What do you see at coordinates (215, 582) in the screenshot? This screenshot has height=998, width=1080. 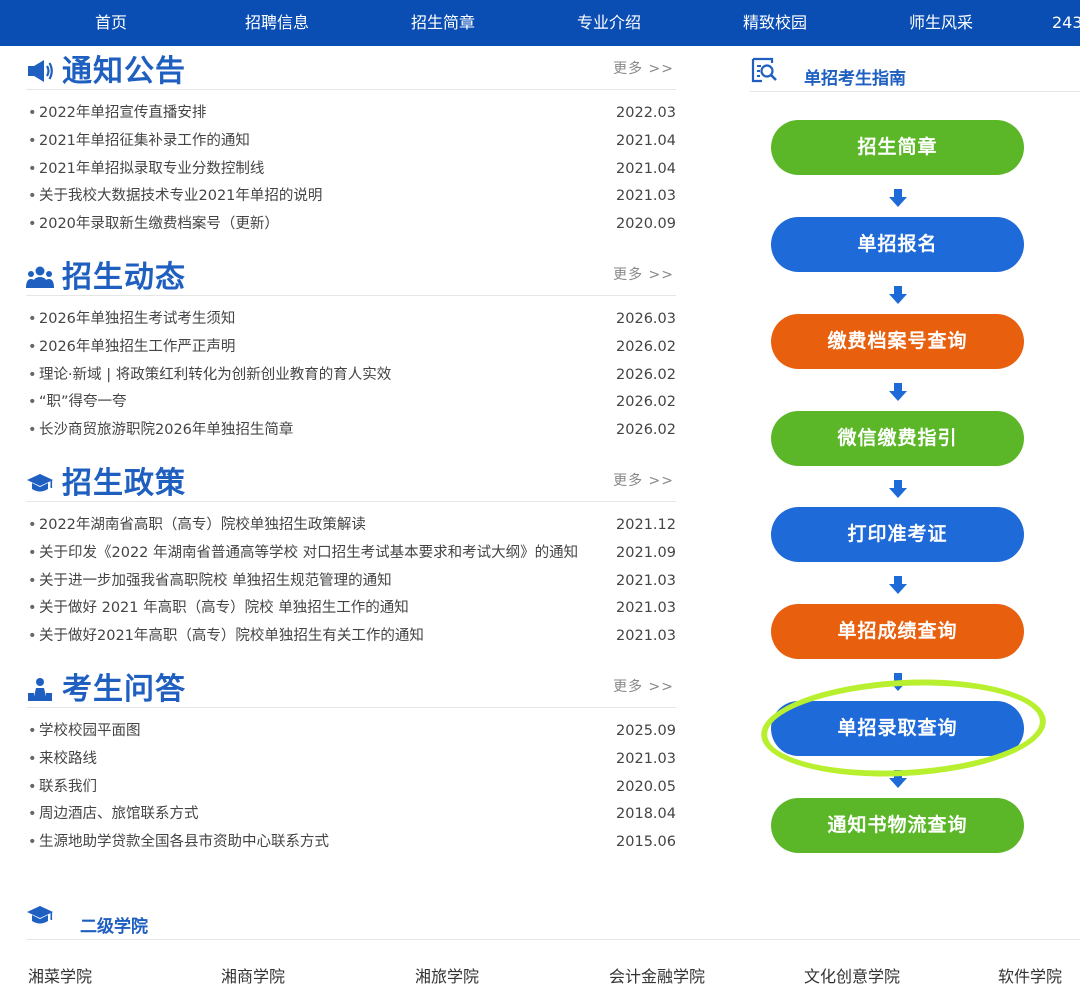 I see `item-title: 关于进一步加强我省高职院校 单独招生规范管理的通知` at bounding box center [215, 582].